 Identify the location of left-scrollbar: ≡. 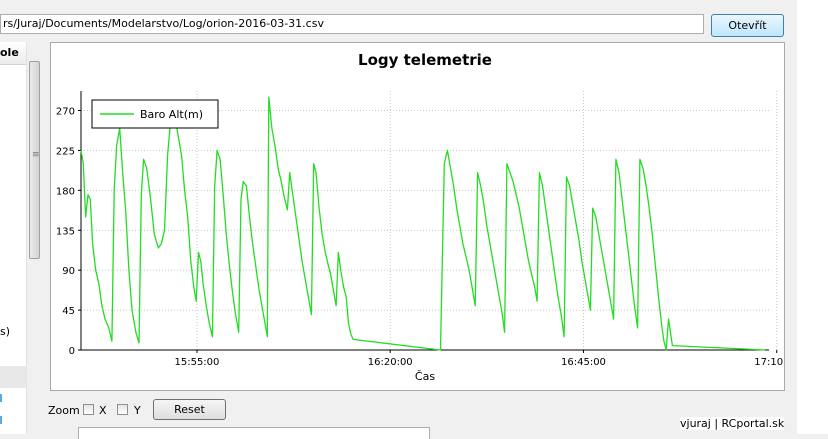
(34, 238).